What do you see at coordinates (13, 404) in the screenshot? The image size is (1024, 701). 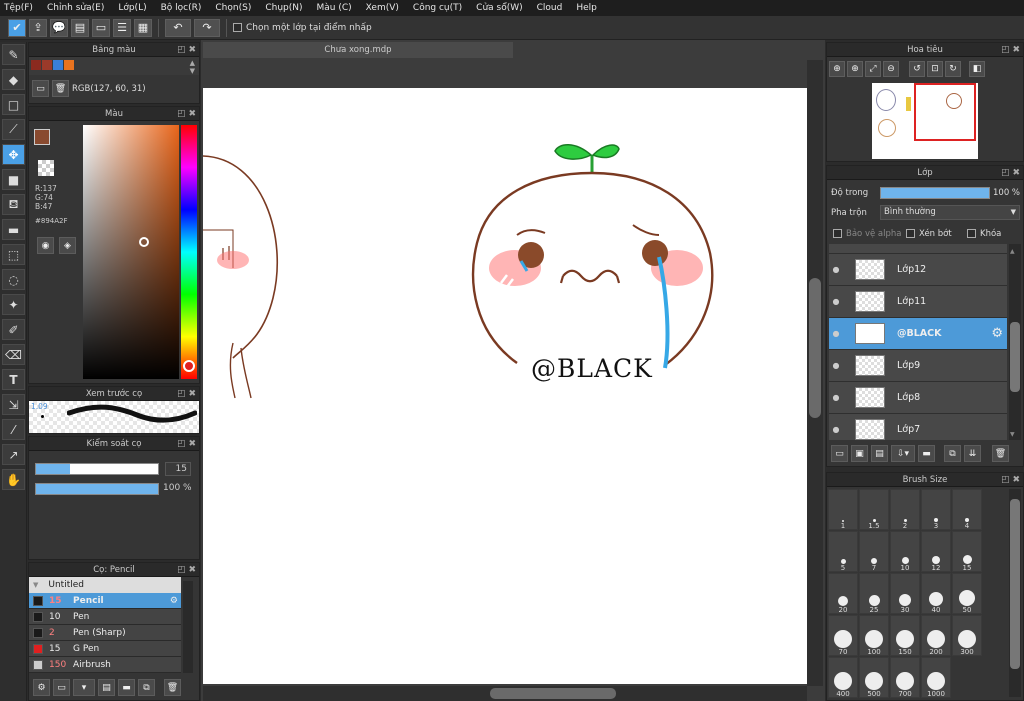 I see `divide-tool-icon: ⇲` at bounding box center [13, 404].